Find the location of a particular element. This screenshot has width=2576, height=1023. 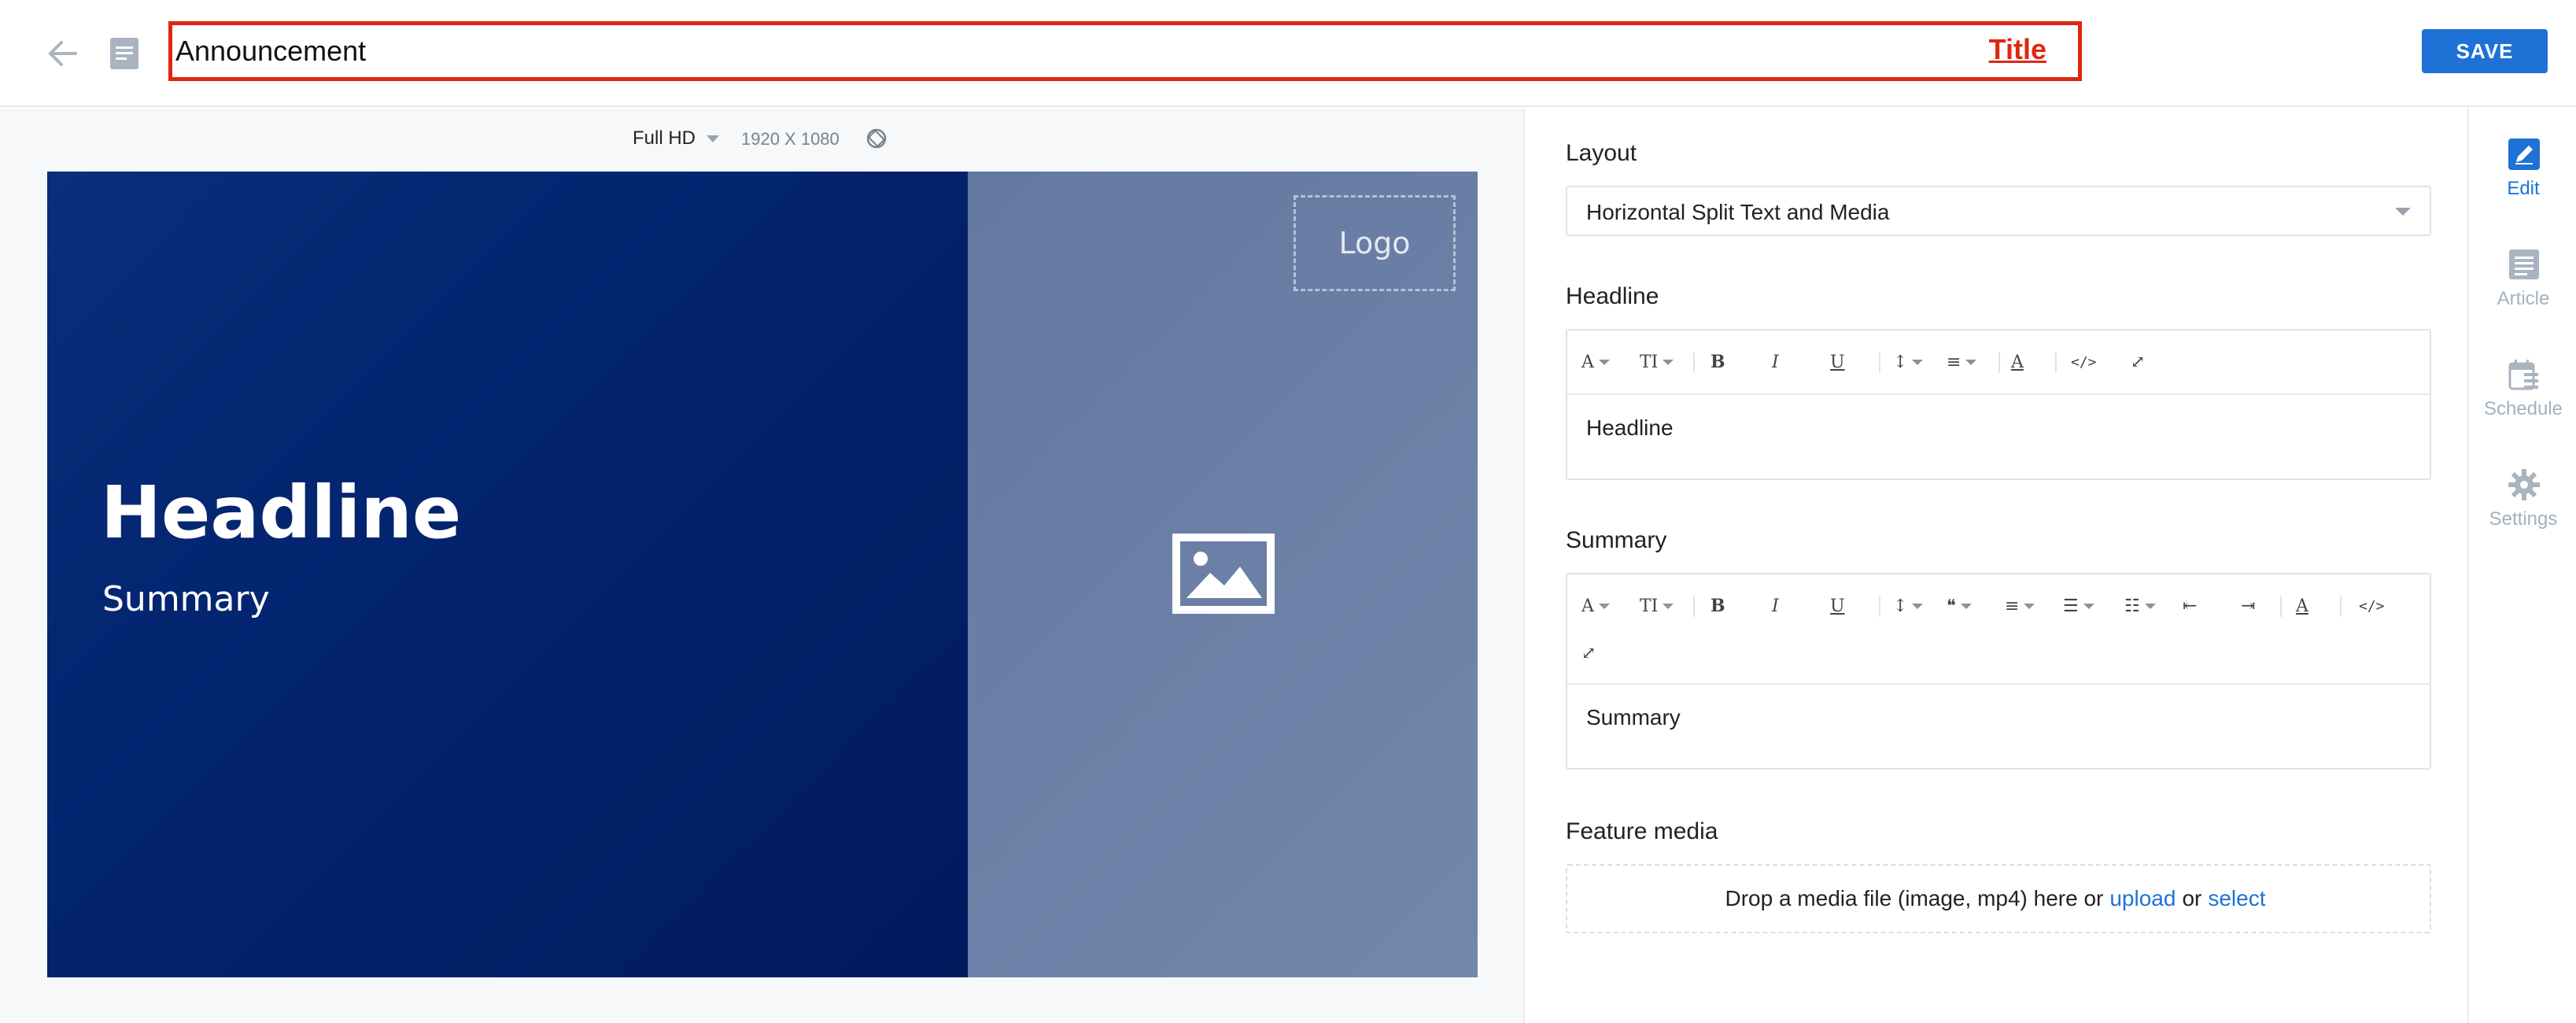

summary-editor-body: Summary is located at coordinates (1998, 726).